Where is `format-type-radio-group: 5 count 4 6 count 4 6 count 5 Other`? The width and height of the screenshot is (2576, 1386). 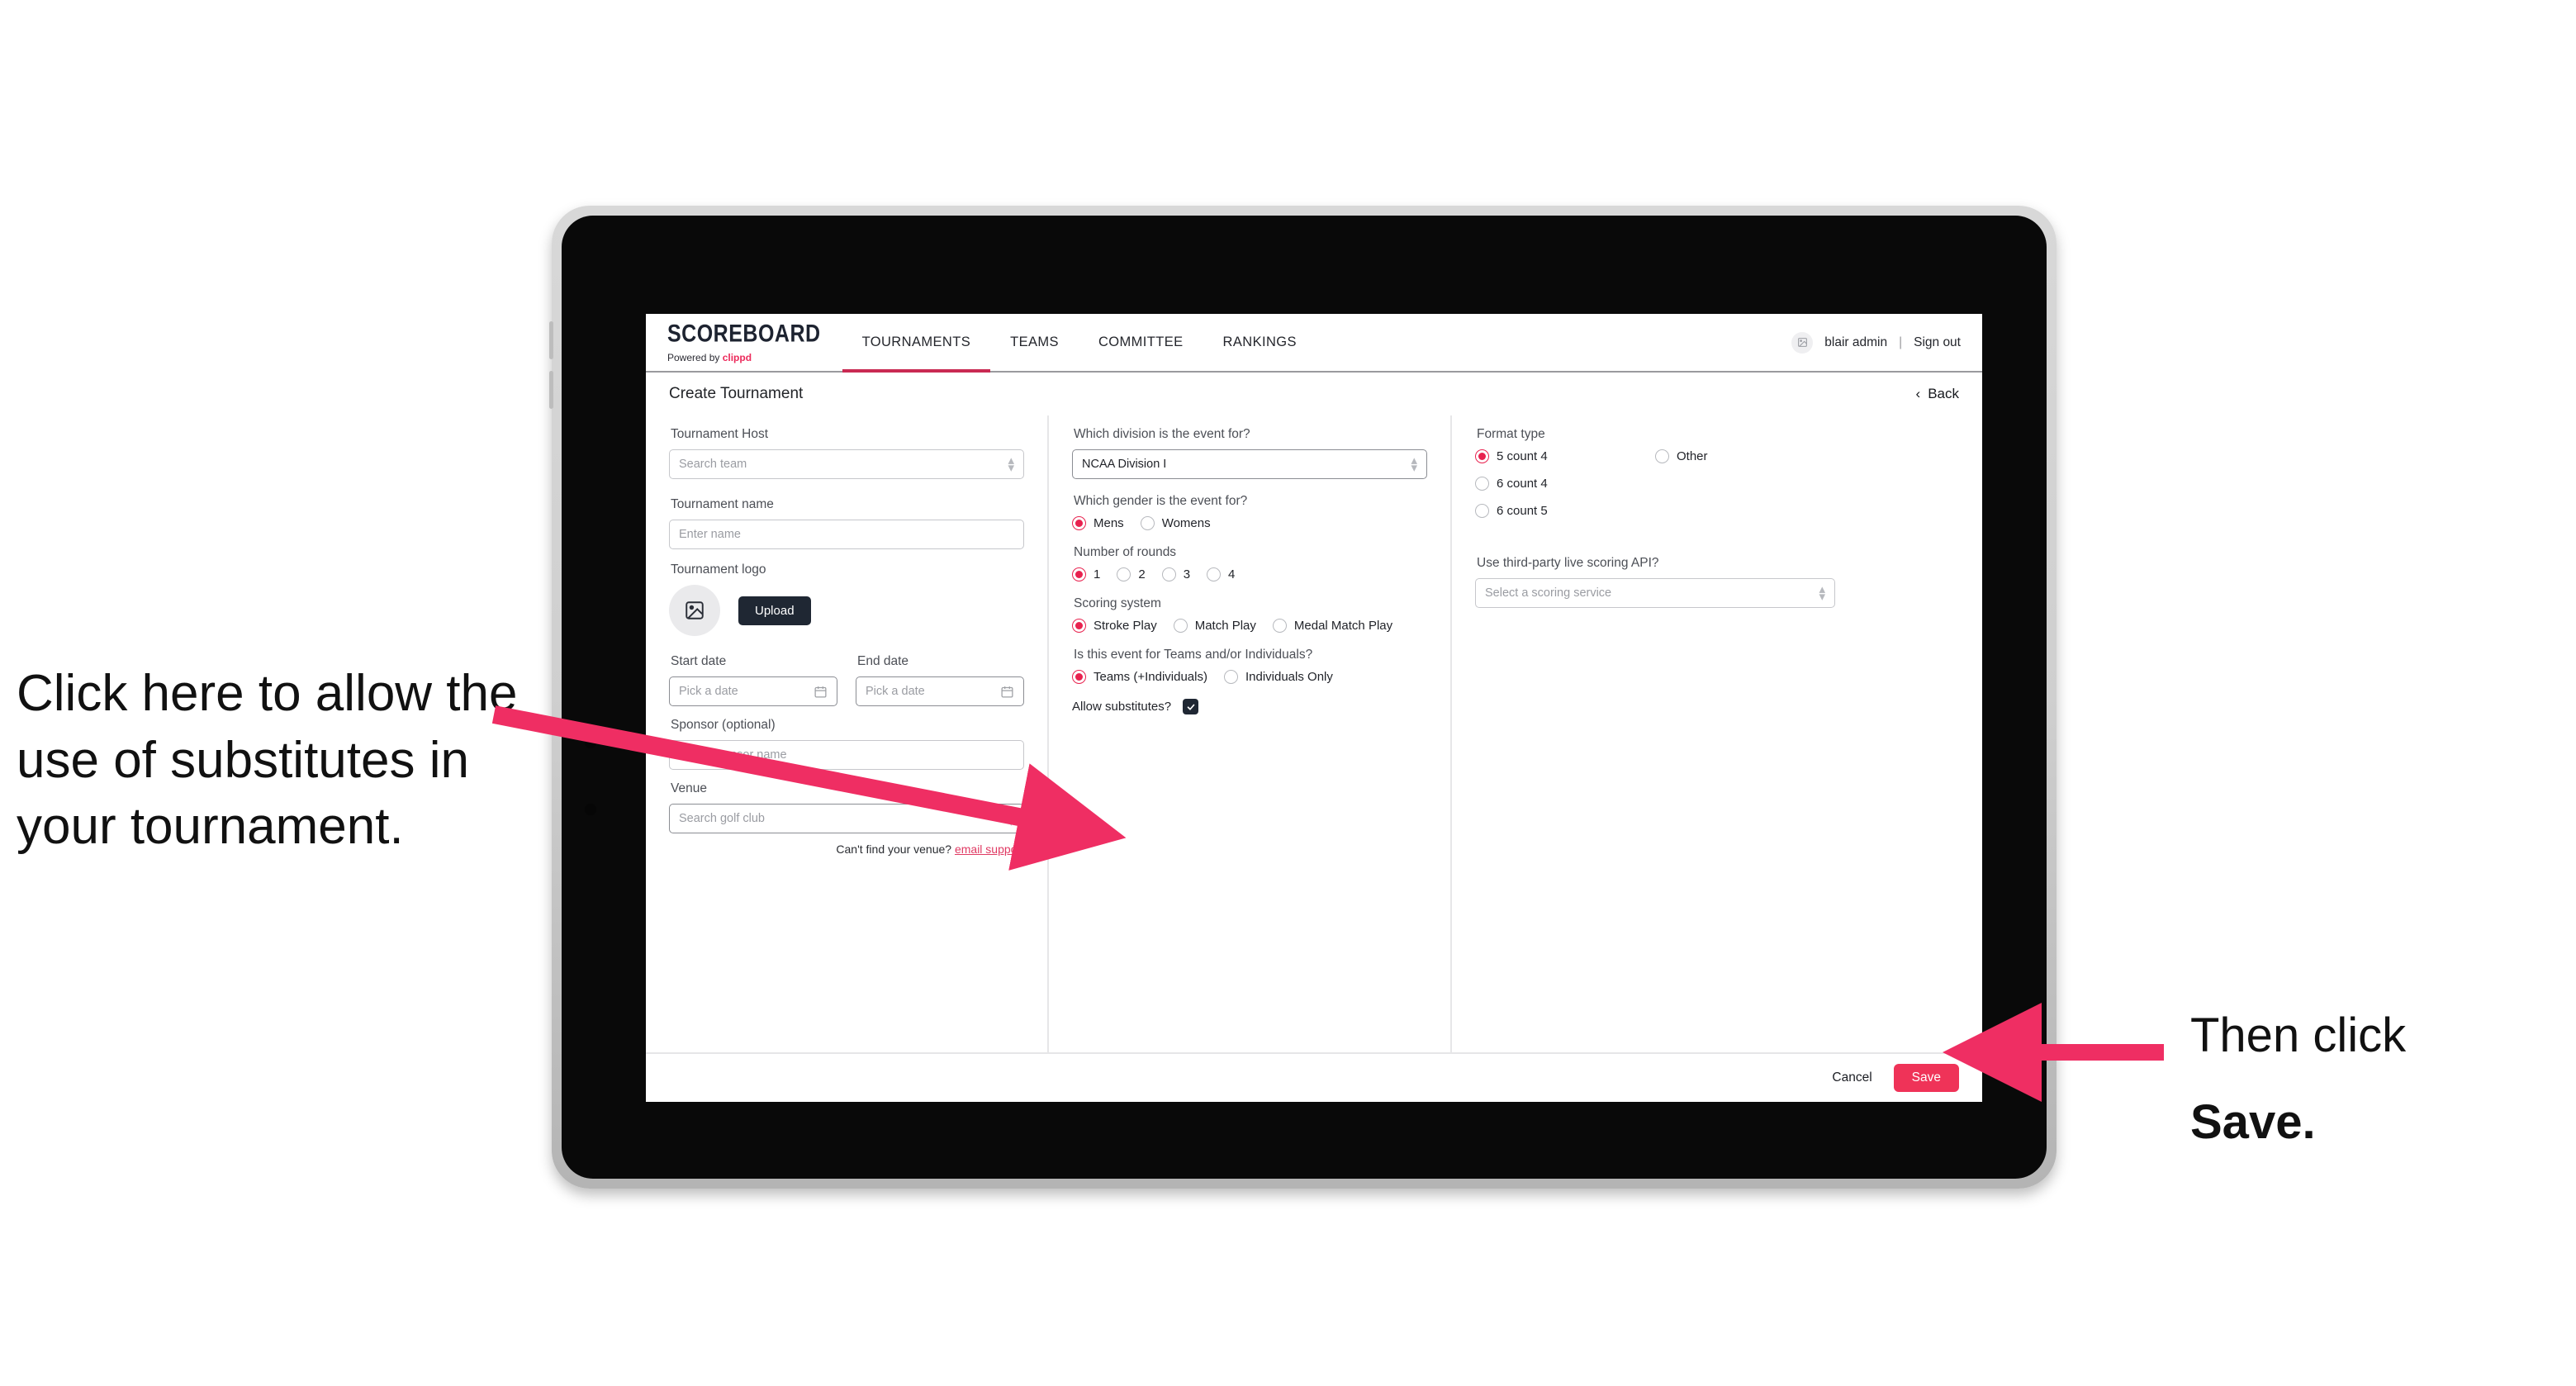 format-type-radio-group: 5 count 4 6 count 4 6 count 5 Other is located at coordinates (1655, 483).